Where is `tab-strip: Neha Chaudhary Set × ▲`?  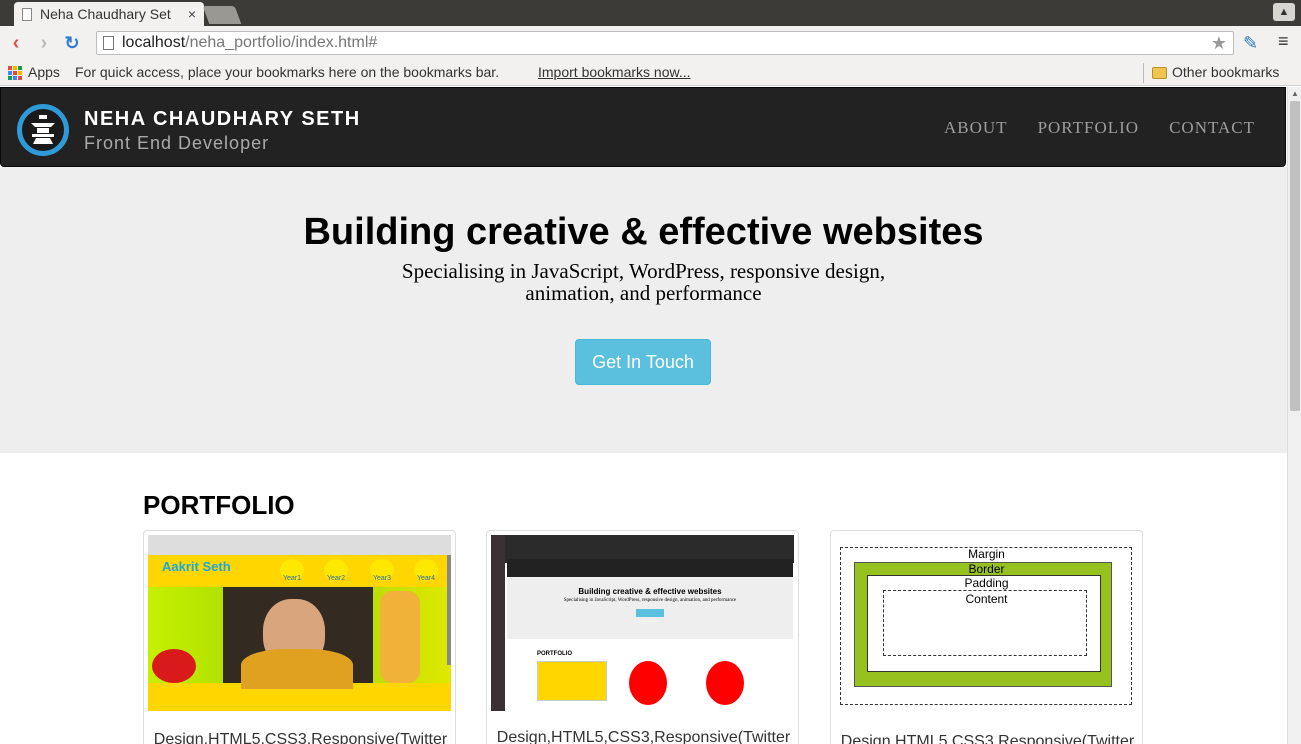
tab-strip: Neha Chaudhary Set × ▲ is located at coordinates (650, 13).